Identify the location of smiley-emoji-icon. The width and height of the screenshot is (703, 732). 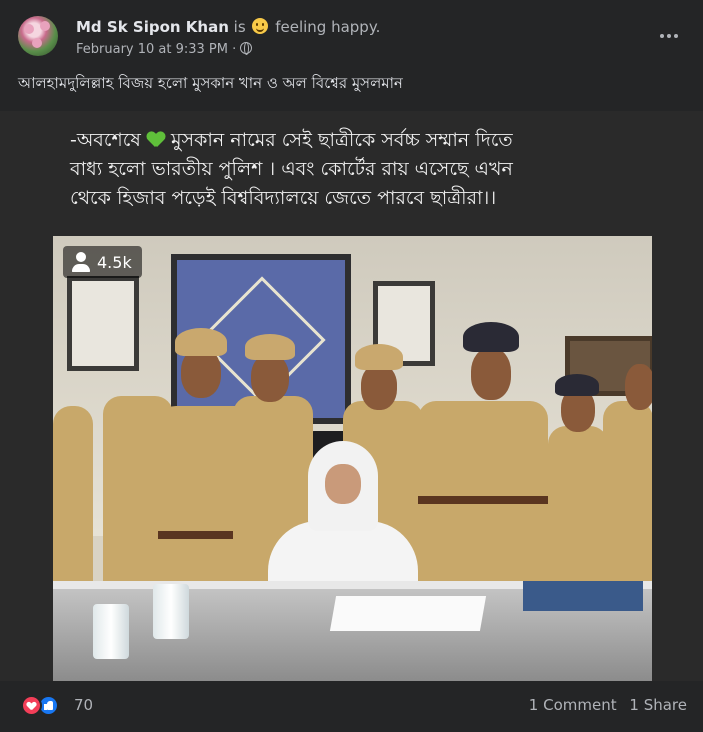
(260, 26).